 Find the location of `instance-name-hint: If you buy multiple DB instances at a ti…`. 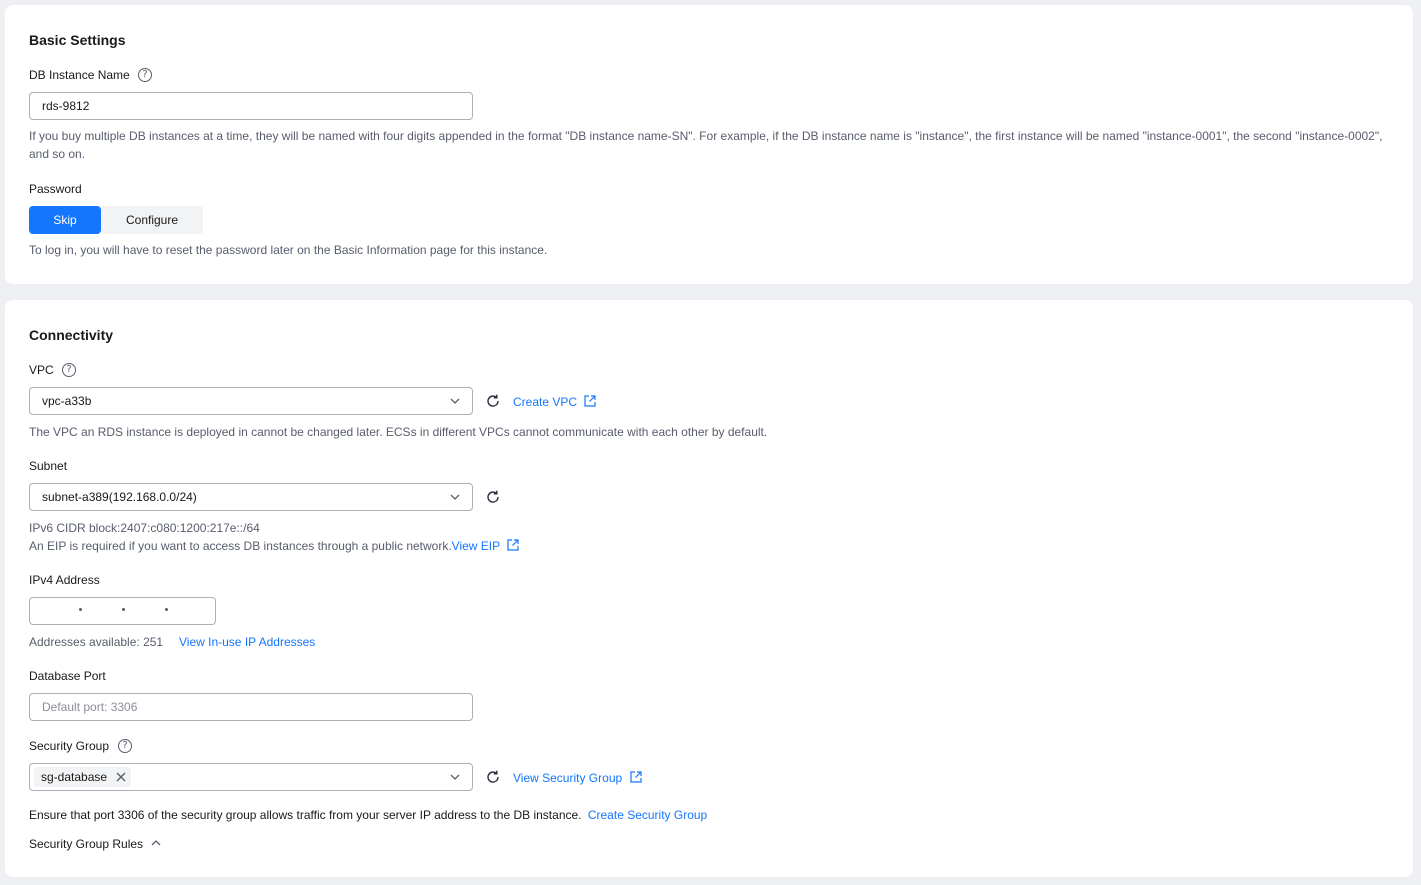

instance-name-hint: If you buy multiple DB instances at a ti… is located at coordinates (706, 145).